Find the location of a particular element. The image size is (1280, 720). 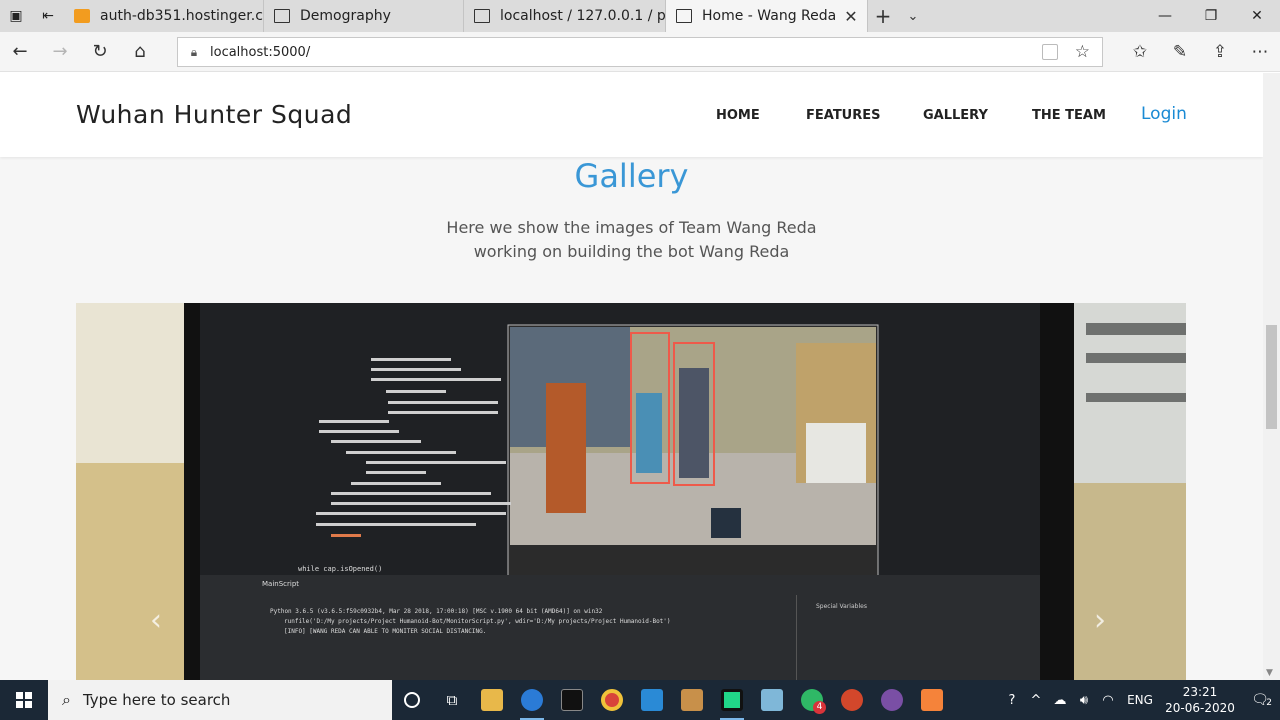

refresh-icon: ↻ is located at coordinates (100, 52).